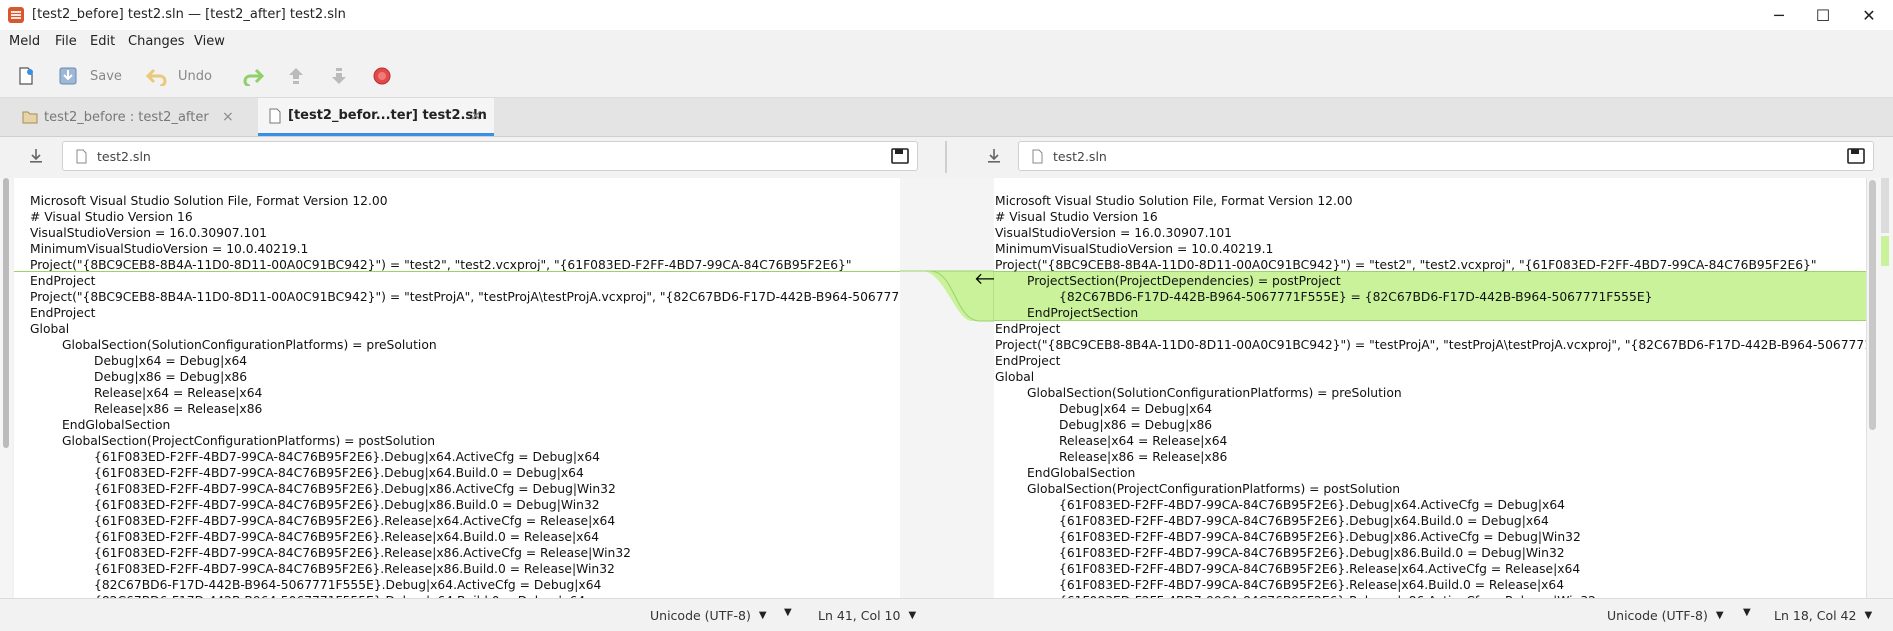 This screenshot has width=1893, height=631. What do you see at coordinates (708, 615) in the screenshot?
I see `left-encoding-selector: Unicode (UTF-8) ▼` at bounding box center [708, 615].